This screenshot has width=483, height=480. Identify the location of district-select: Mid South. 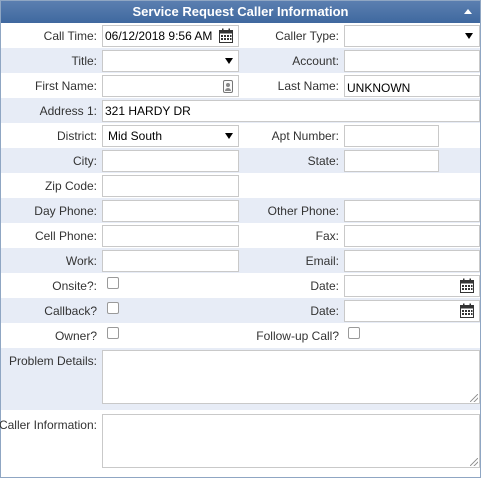
(170, 136).